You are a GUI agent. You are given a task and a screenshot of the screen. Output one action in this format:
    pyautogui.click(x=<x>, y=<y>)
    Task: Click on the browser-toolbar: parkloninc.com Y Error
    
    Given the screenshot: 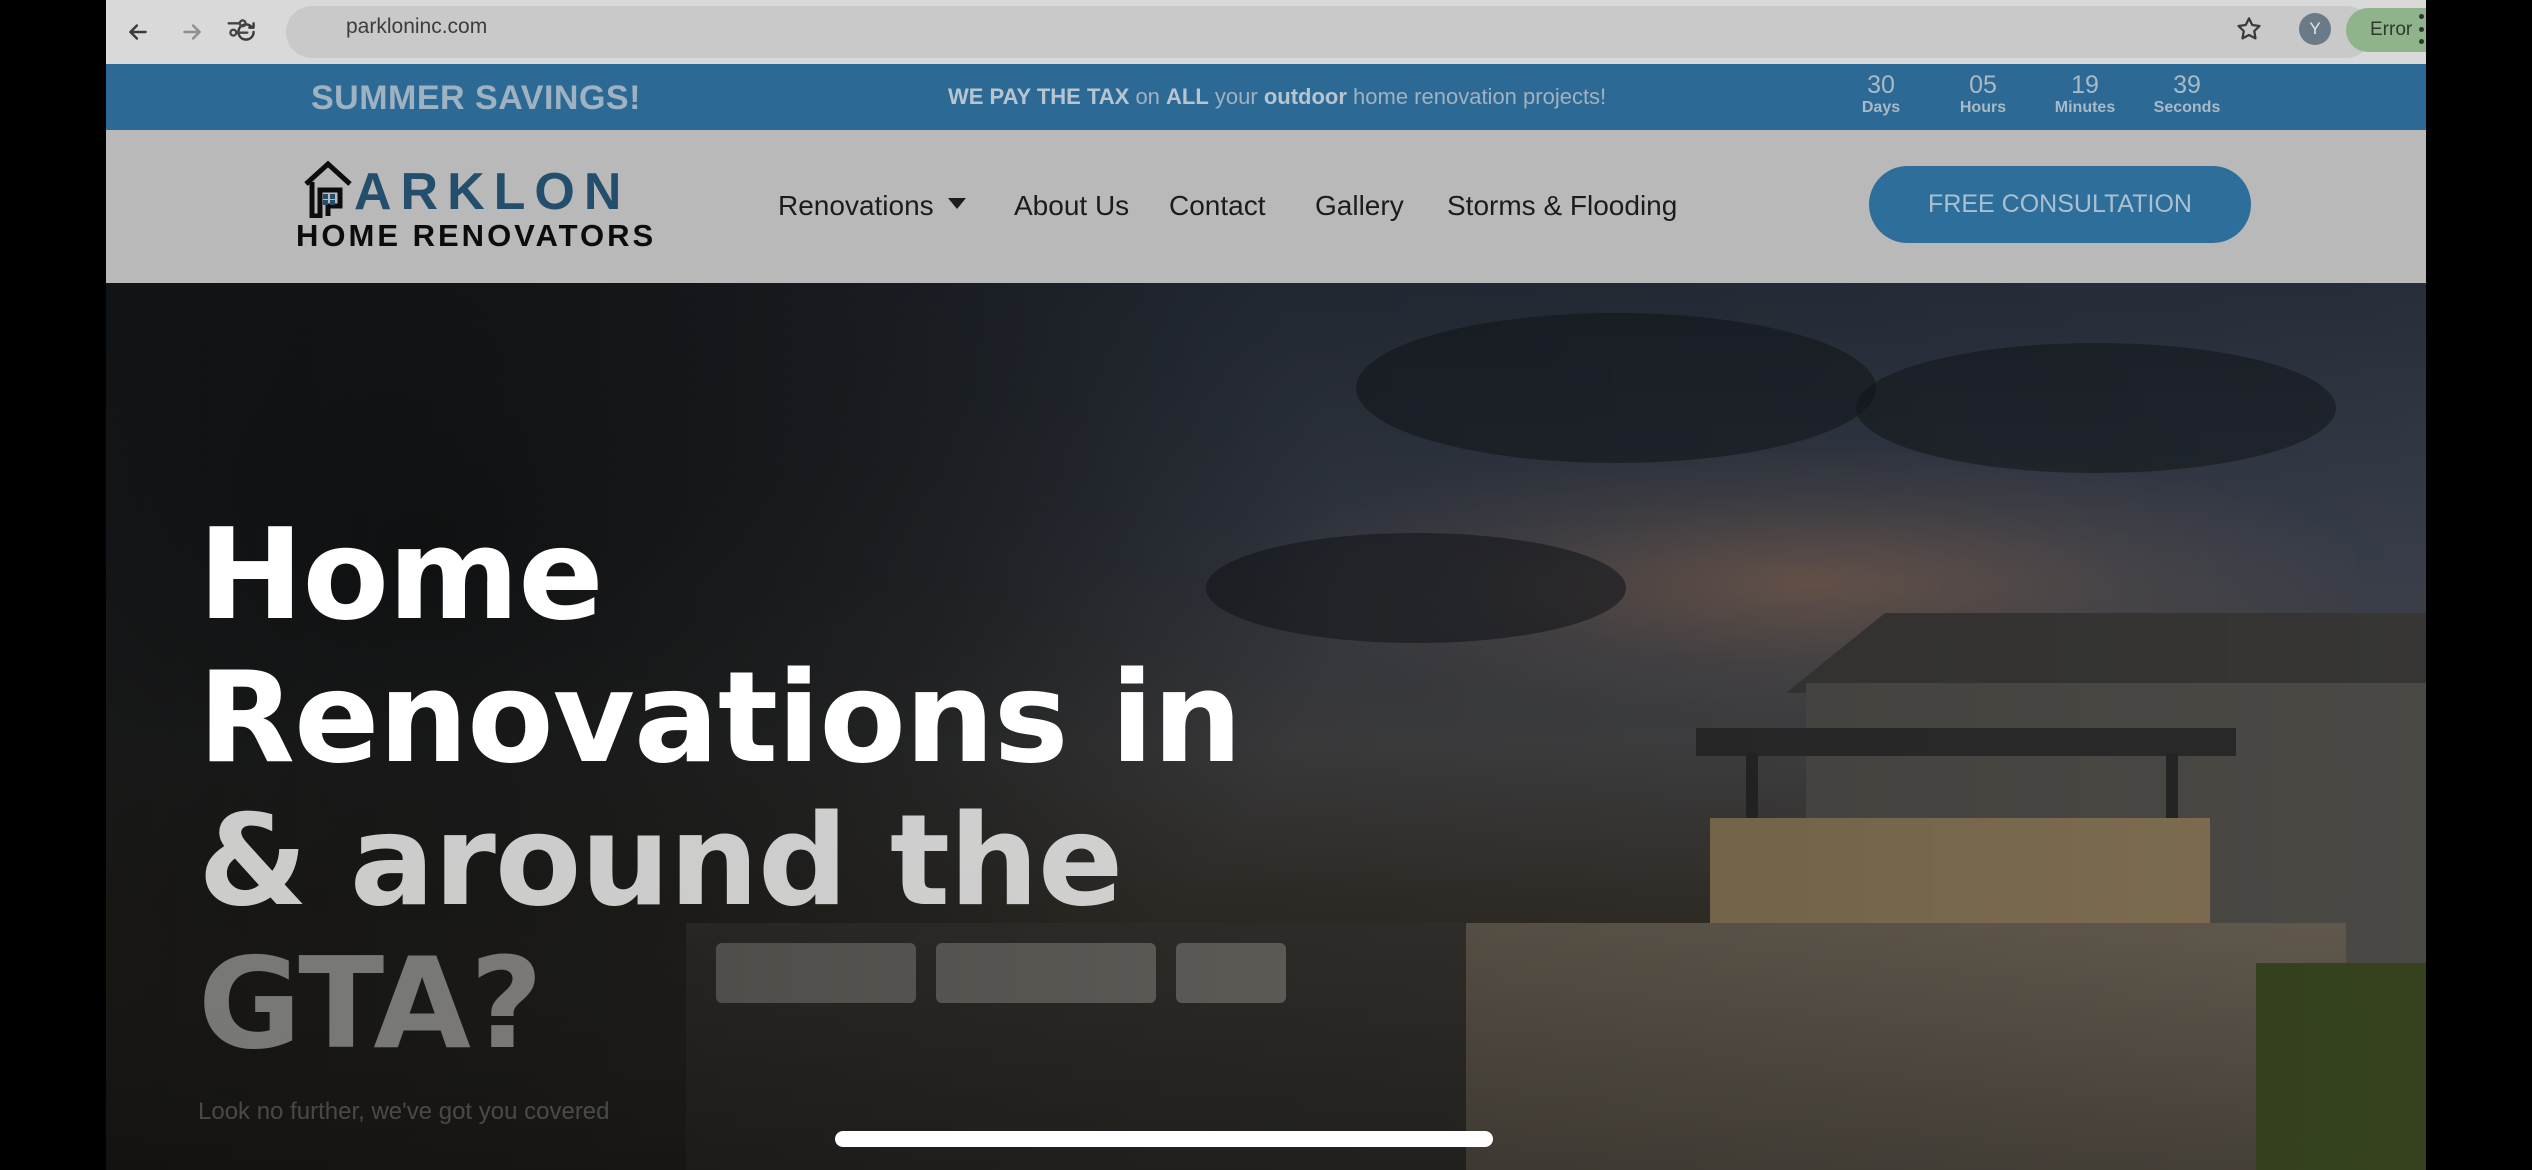 What is the action you would take?
    pyautogui.click(x=1266, y=32)
    